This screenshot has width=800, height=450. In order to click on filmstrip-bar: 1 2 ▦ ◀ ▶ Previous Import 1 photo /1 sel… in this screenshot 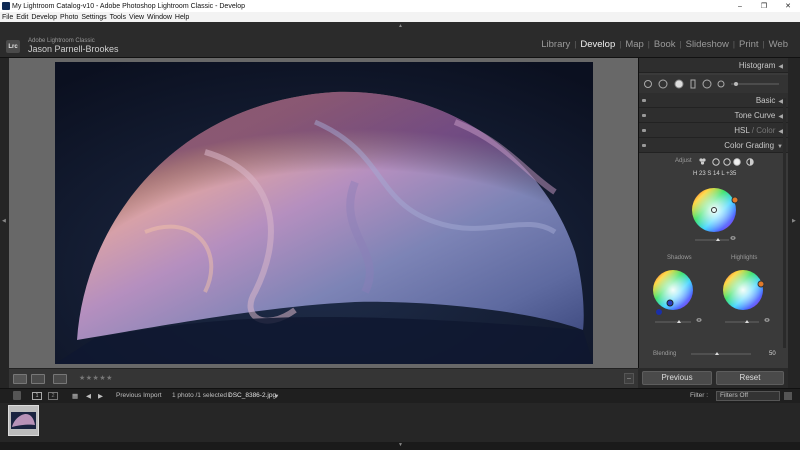, I will do `click(400, 395)`.